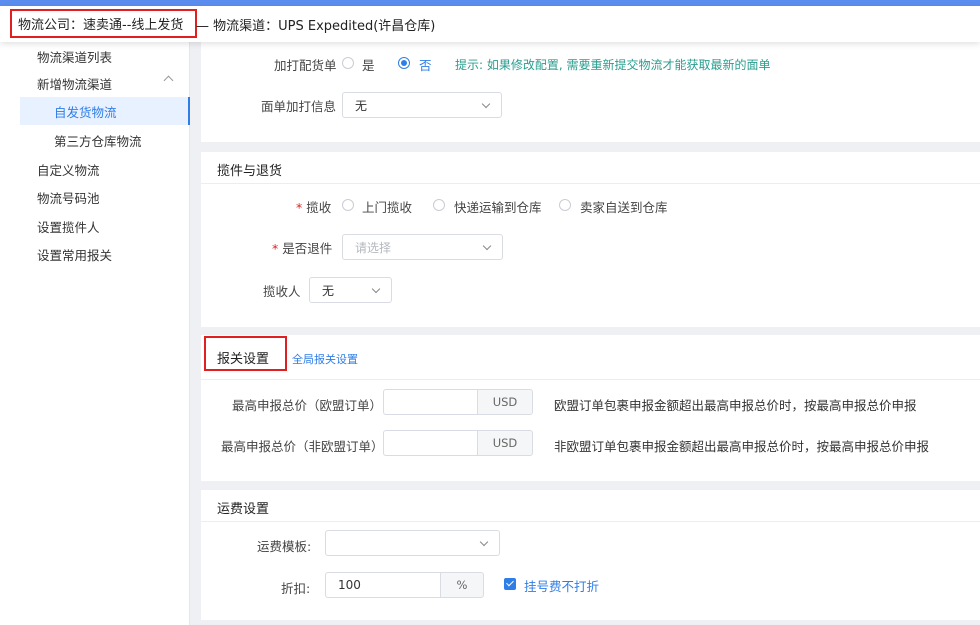 This screenshot has height=625, width=980. I want to click on logistics-channel-label: — 物流渠道：UPS Expedited(许昌仓库), so click(316, 26).